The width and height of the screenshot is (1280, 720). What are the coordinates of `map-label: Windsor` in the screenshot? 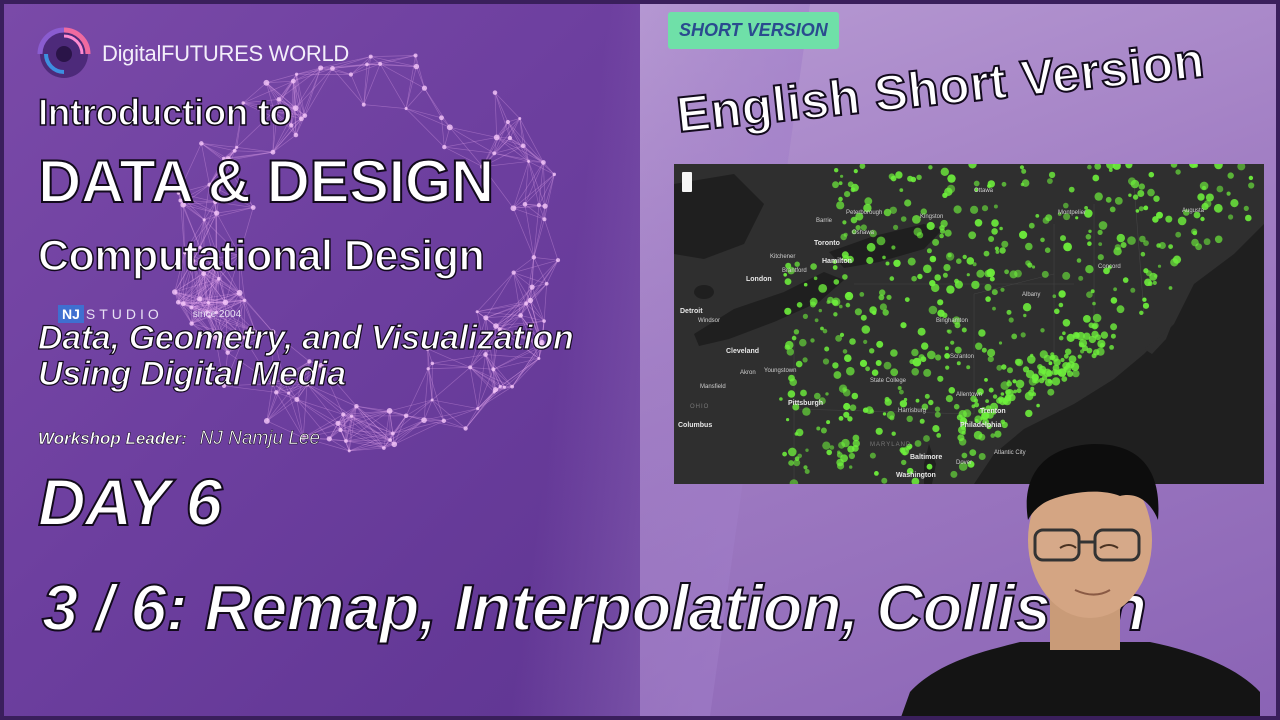 It's located at (709, 321).